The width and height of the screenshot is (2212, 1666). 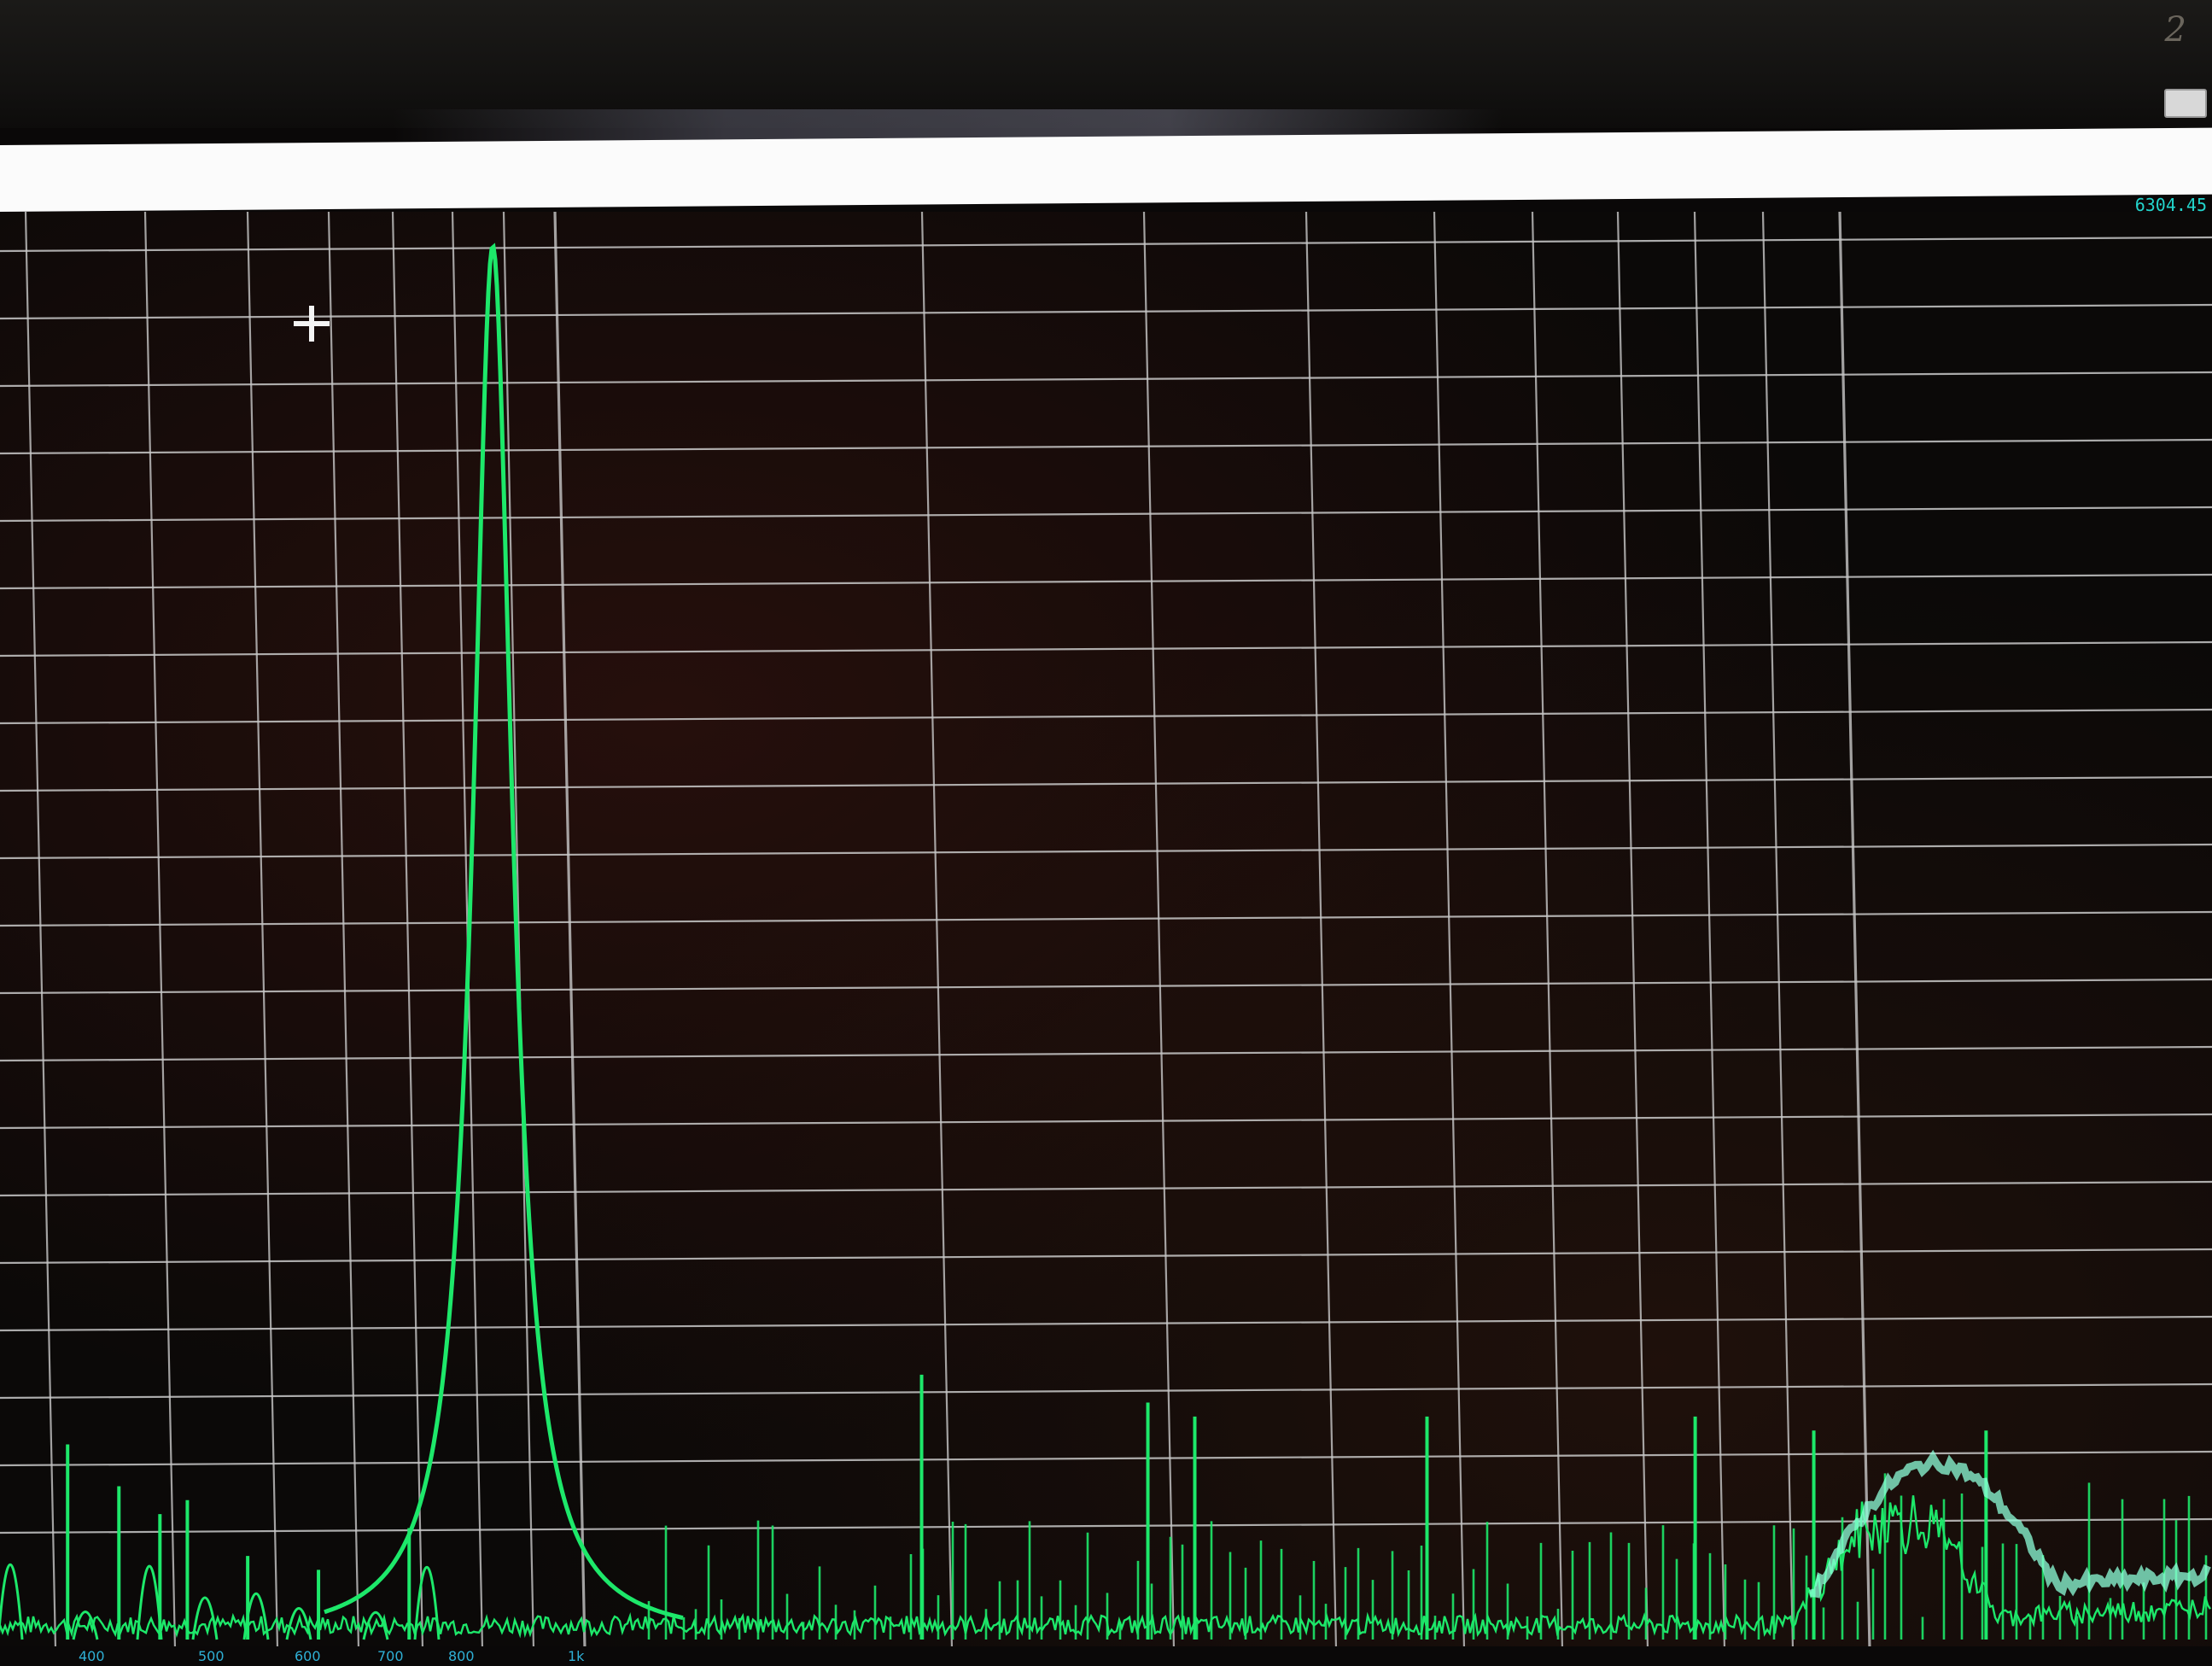 I want to click on noise-trace, so click(x=1106, y=1567).